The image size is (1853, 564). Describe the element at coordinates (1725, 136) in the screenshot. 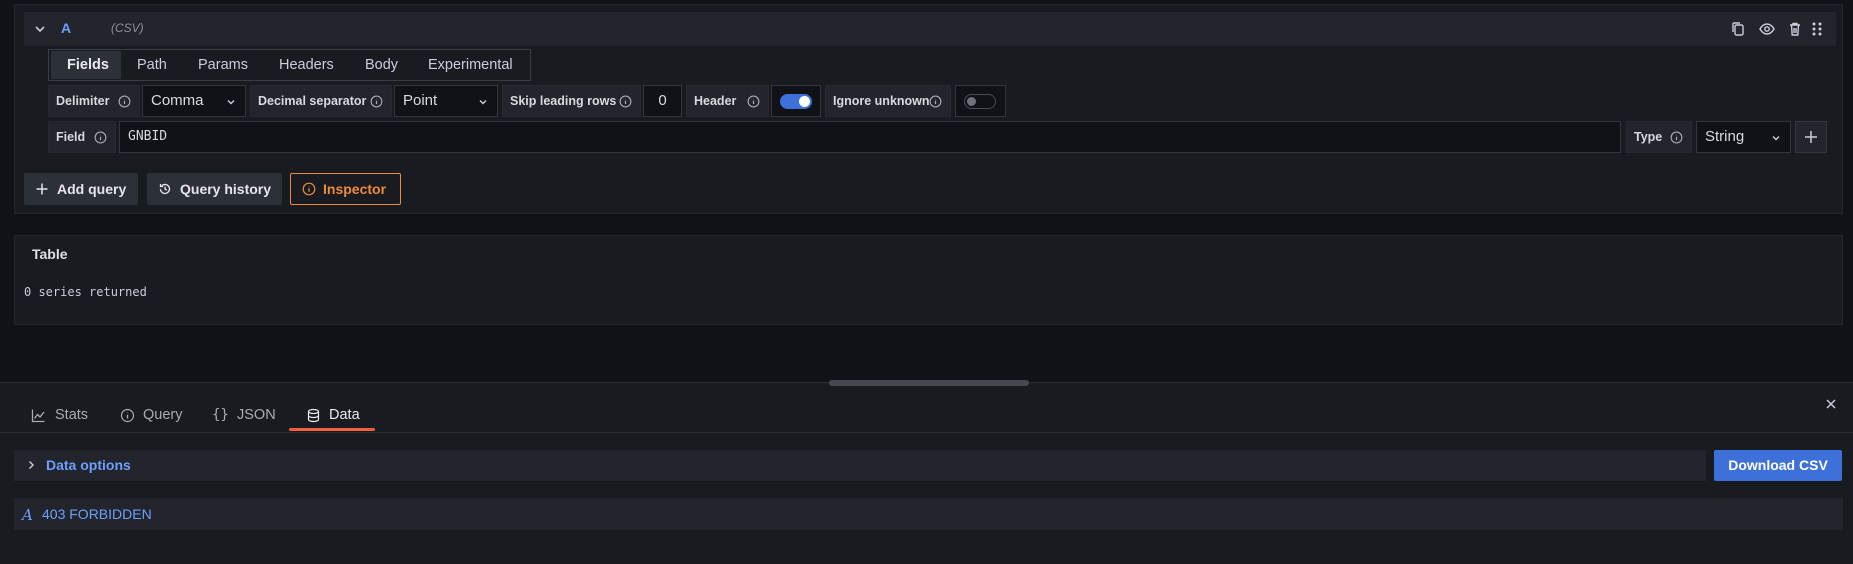

I see `type-value: String` at that location.